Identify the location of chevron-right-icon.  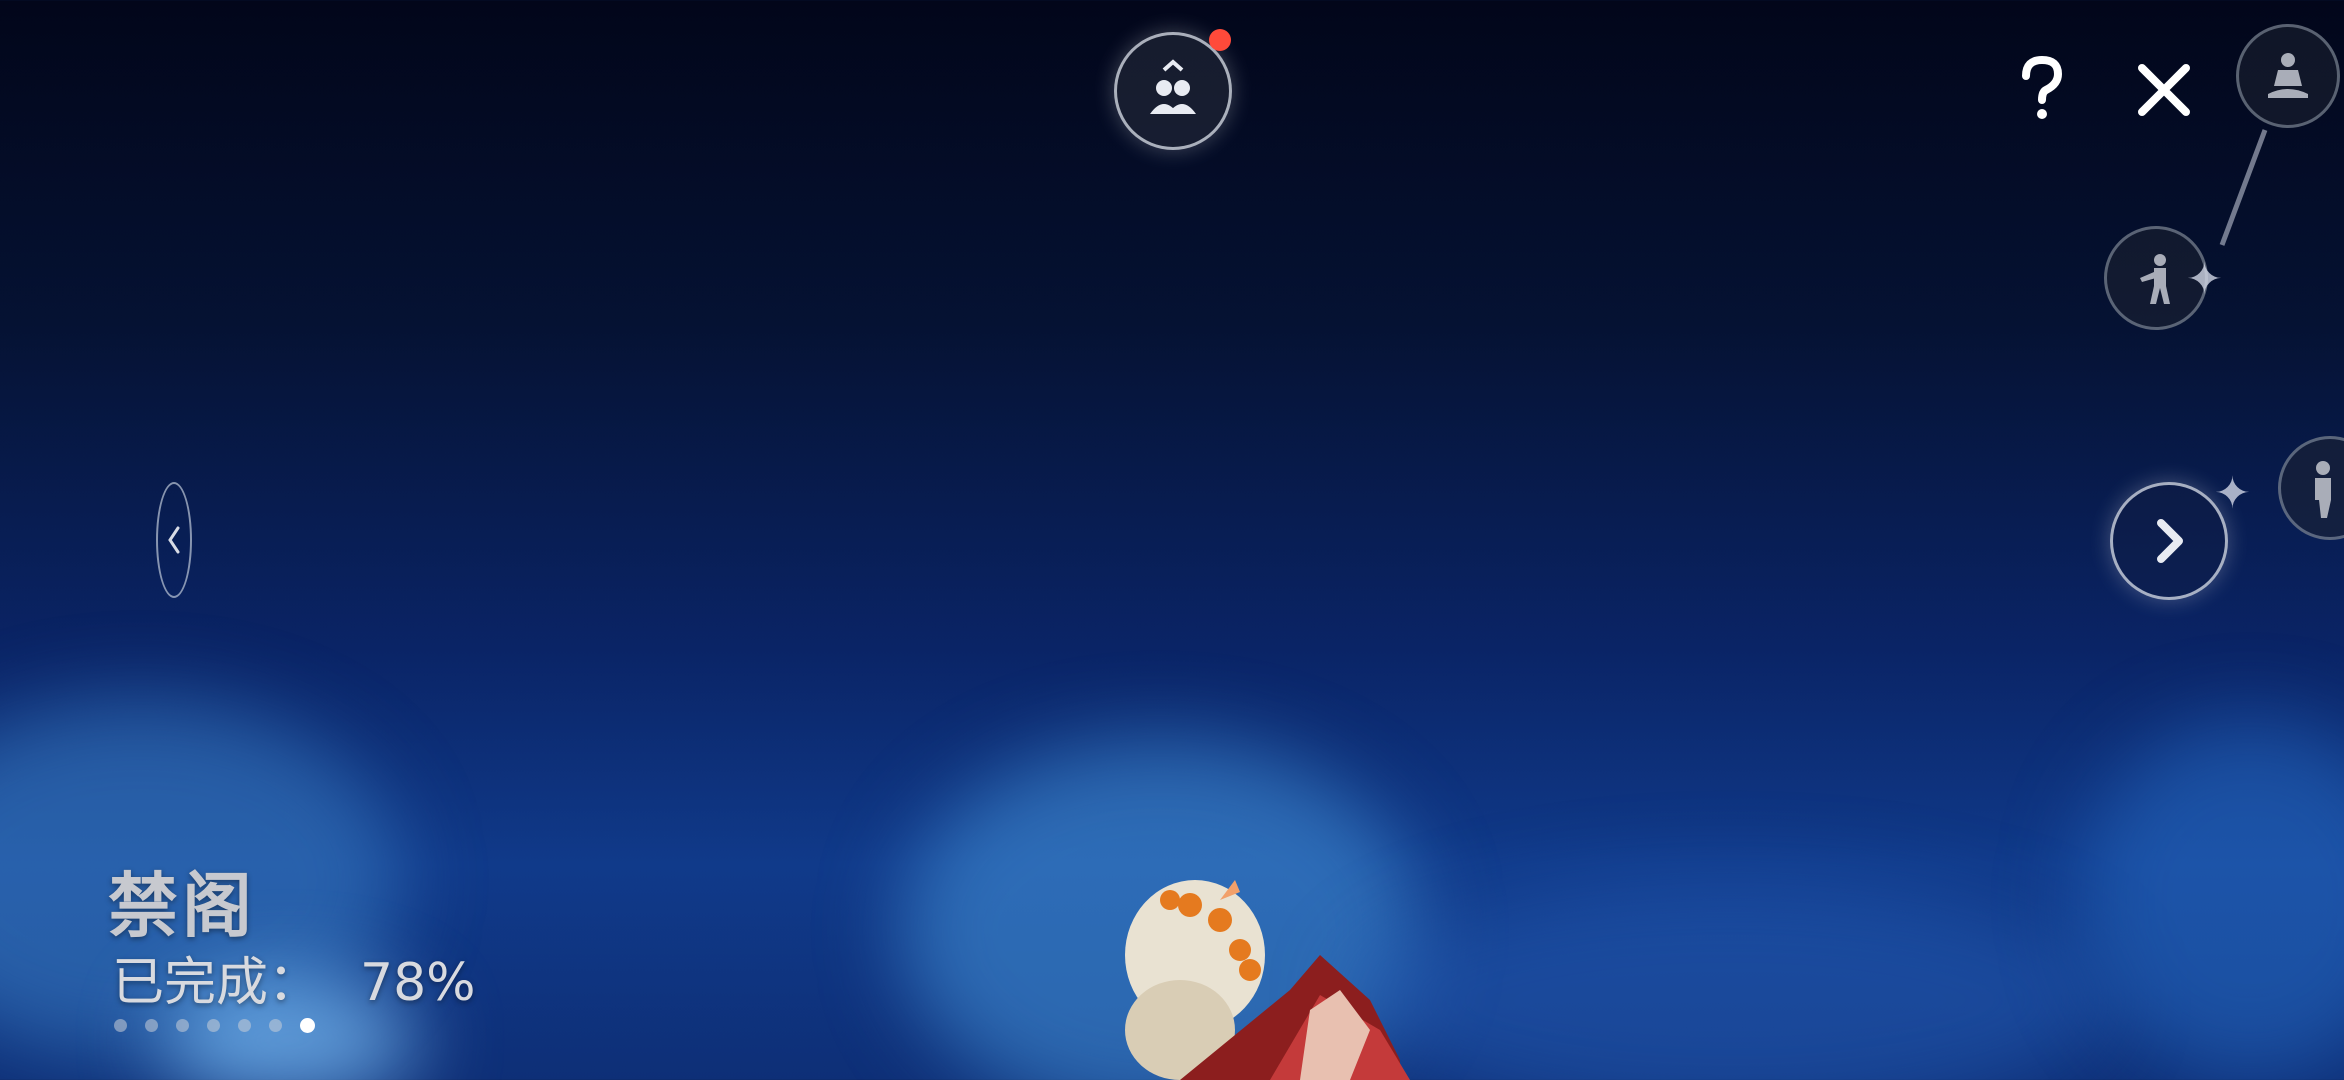
(2170, 541).